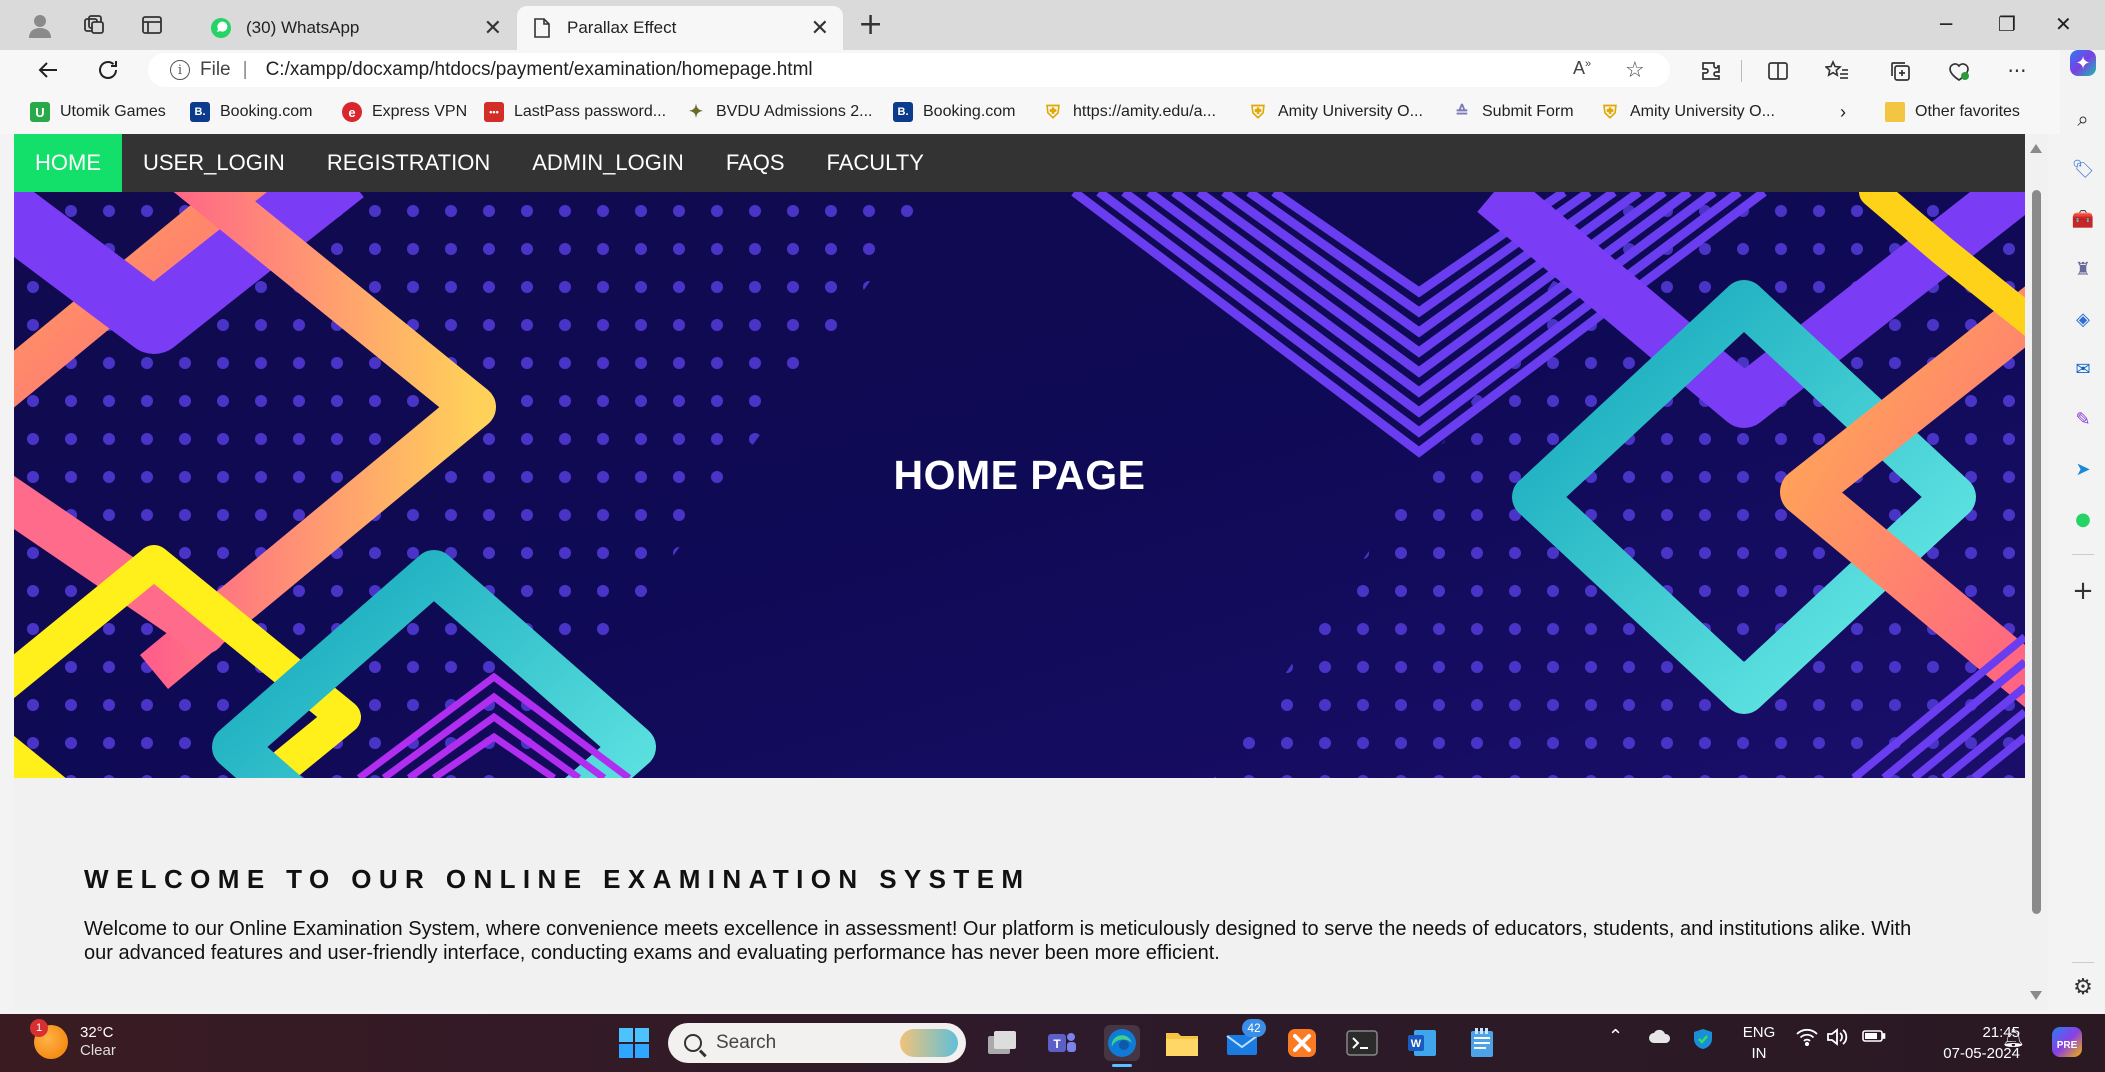 Image resolution: width=2105 pixels, height=1072 pixels. What do you see at coordinates (98, 1050) in the screenshot?
I see `weather-condition: Clear` at bounding box center [98, 1050].